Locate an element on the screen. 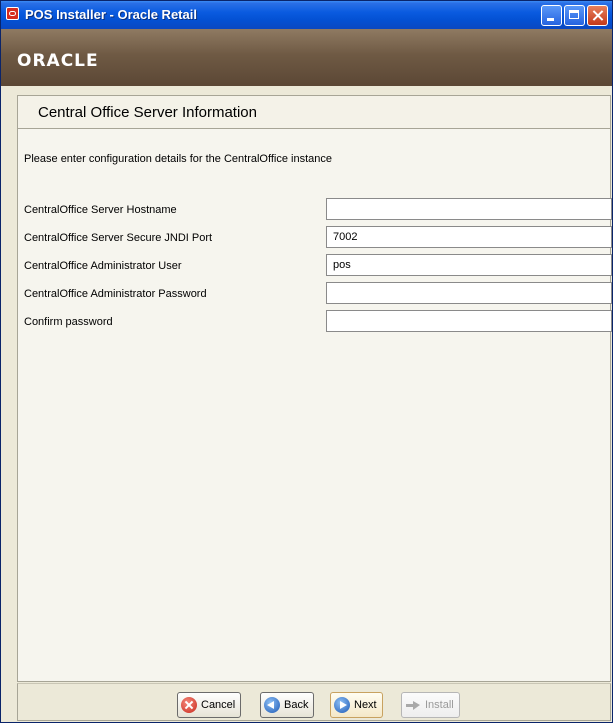 The width and height of the screenshot is (613, 723). button-bar: Cancel Back Next Install is located at coordinates (314, 702).